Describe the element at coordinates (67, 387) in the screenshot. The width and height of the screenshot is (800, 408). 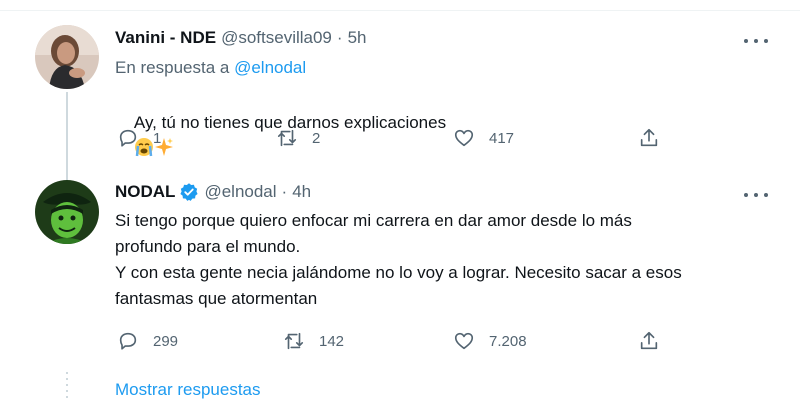
I see `thread-dotted-line` at that location.